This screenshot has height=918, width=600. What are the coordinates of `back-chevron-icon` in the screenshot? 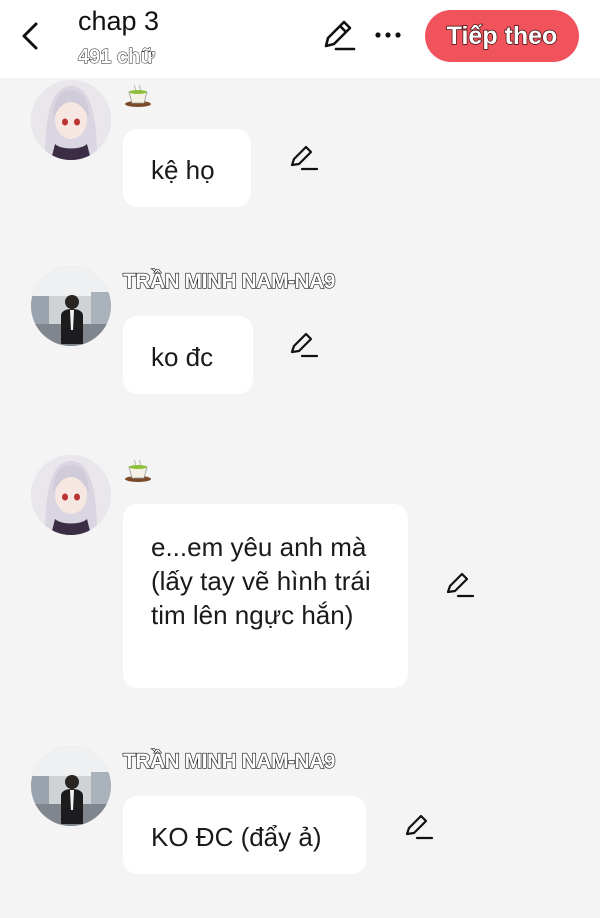 It's located at (31, 36).